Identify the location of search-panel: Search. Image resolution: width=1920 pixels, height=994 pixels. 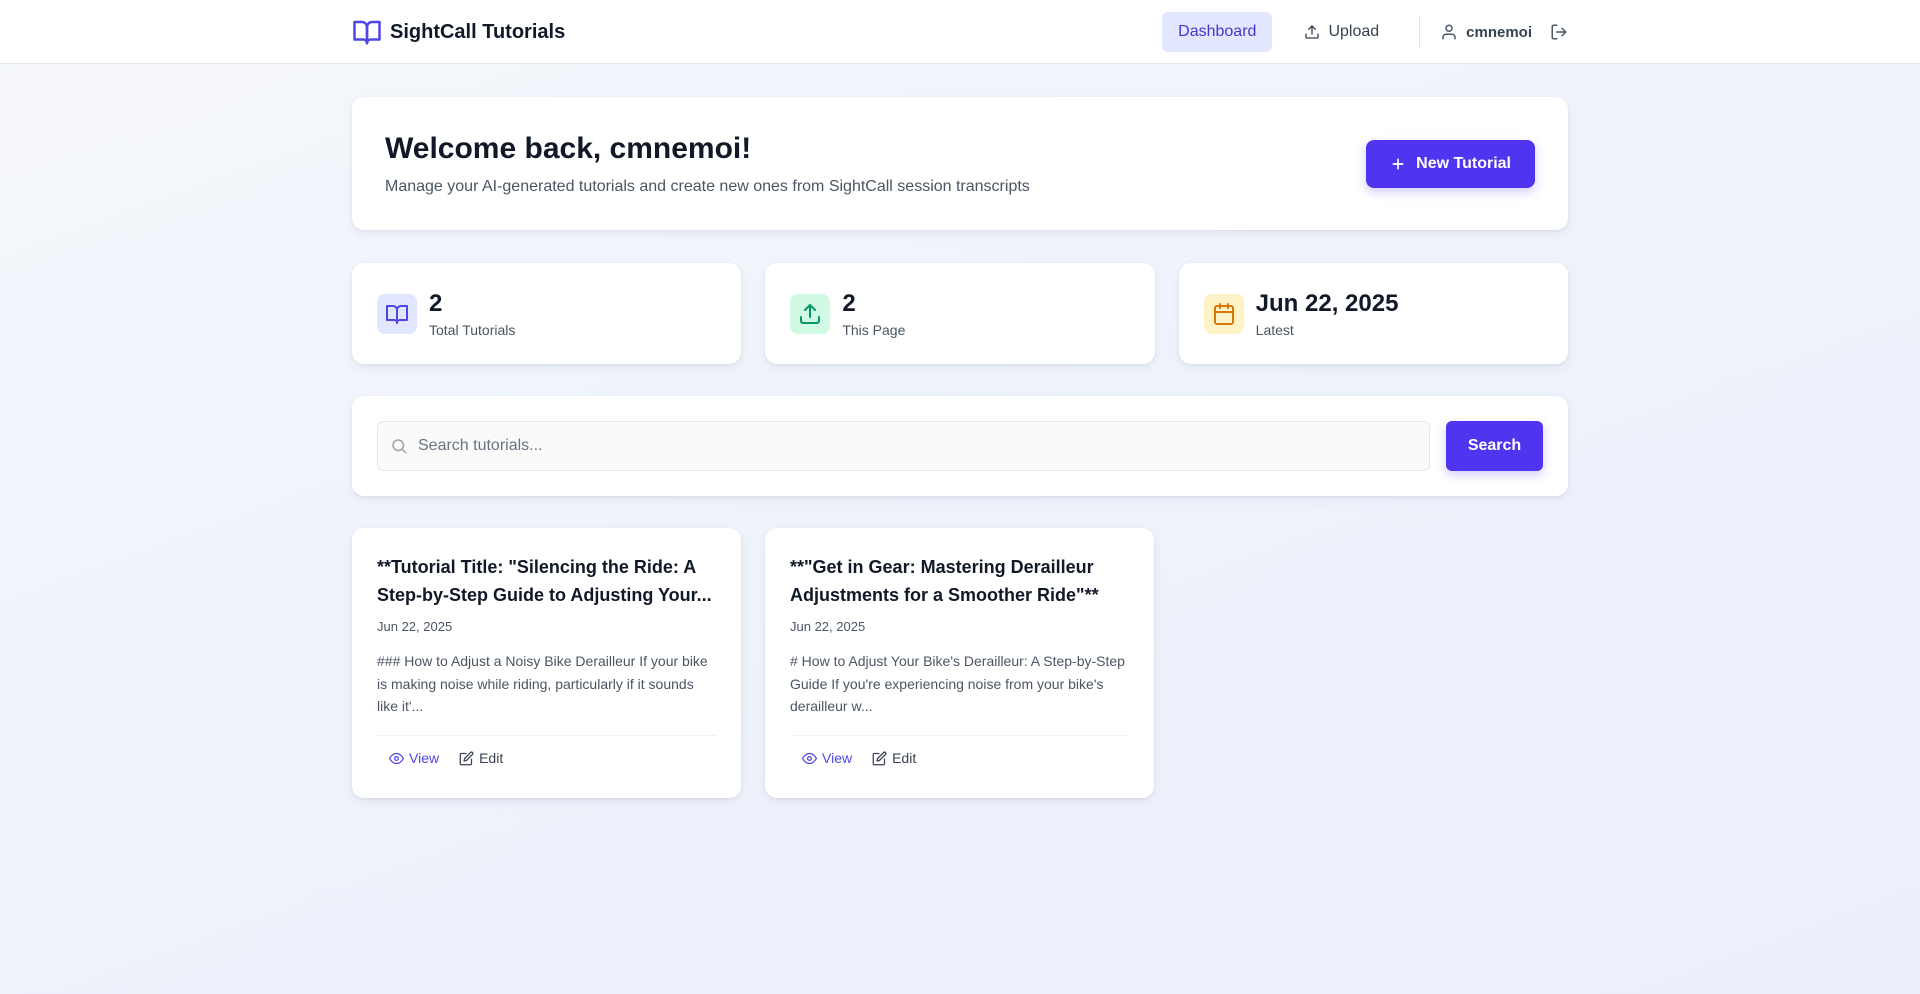
(960, 446).